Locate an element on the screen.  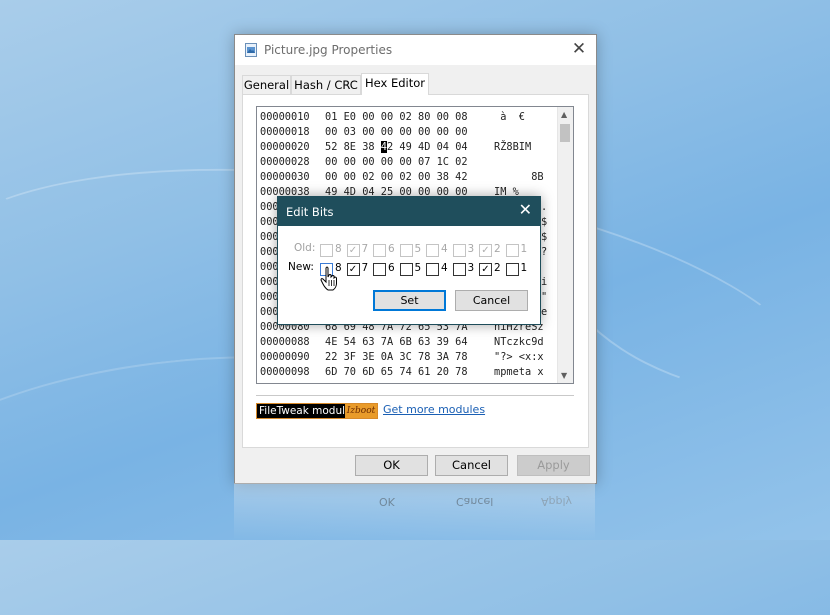
new-bit-1-checkbox is located at coordinates (512, 269).